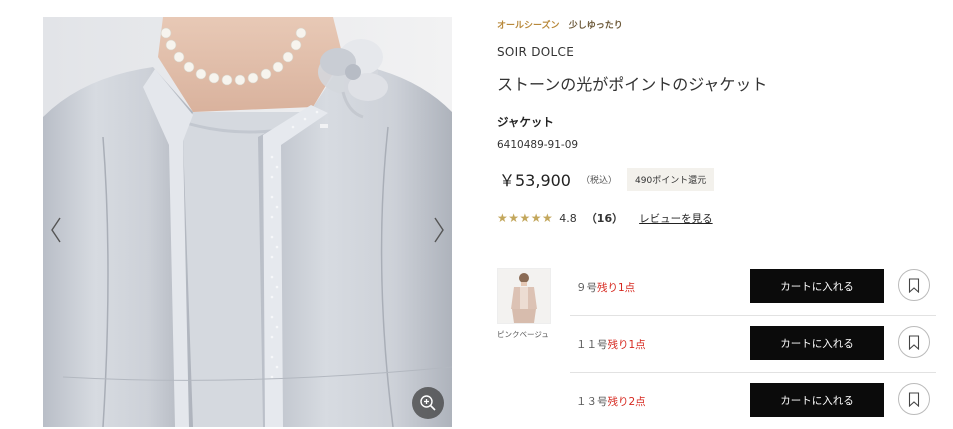  What do you see at coordinates (523, 334) in the screenshot?
I see `color-name: ピンクベージュ` at bounding box center [523, 334].